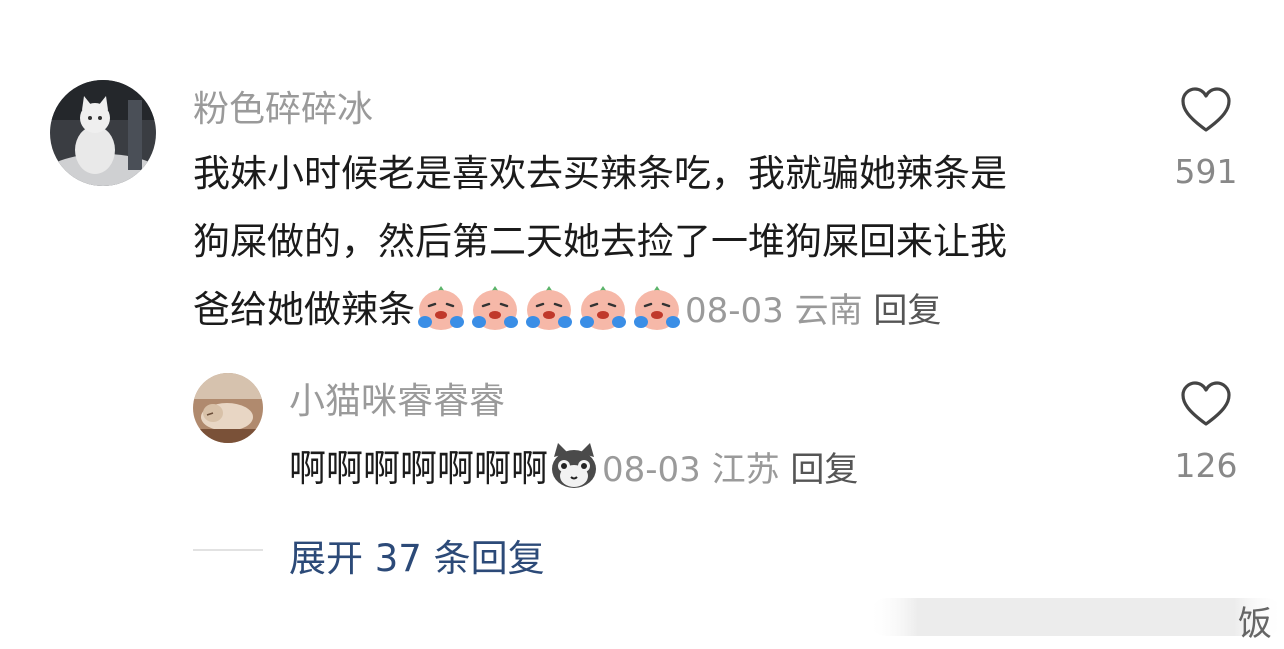 This screenshot has width=1284, height=649. What do you see at coordinates (1076, 619) in the screenshot?
I see `watermark: 饭` at bounding box center [1076, 619].